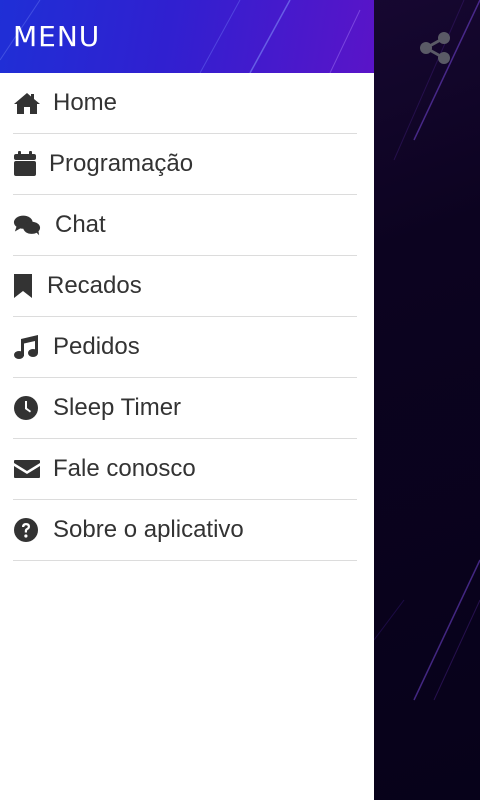 This screenshot has width=480, height=800. I want to click on menu-item-sobre: Sobre o aplicativo, so click(185, 530).